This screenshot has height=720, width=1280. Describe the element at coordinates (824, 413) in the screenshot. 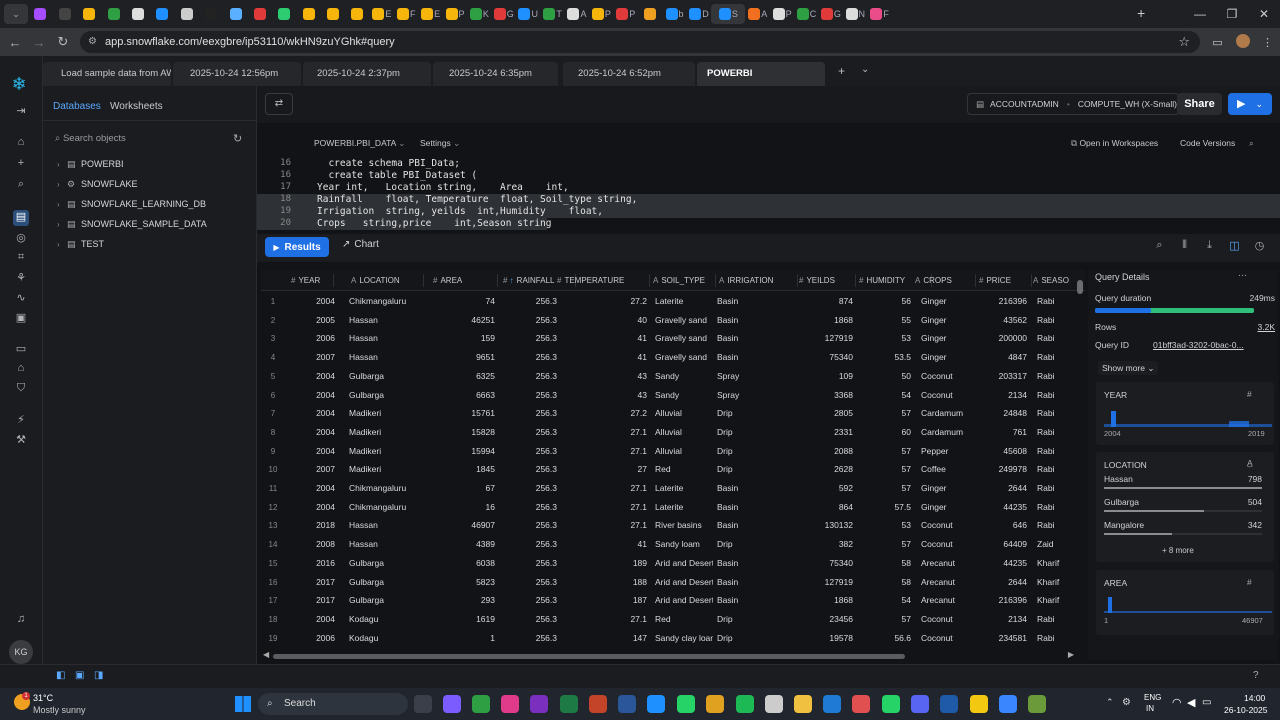

I see `table-cell: 2805` at that location.